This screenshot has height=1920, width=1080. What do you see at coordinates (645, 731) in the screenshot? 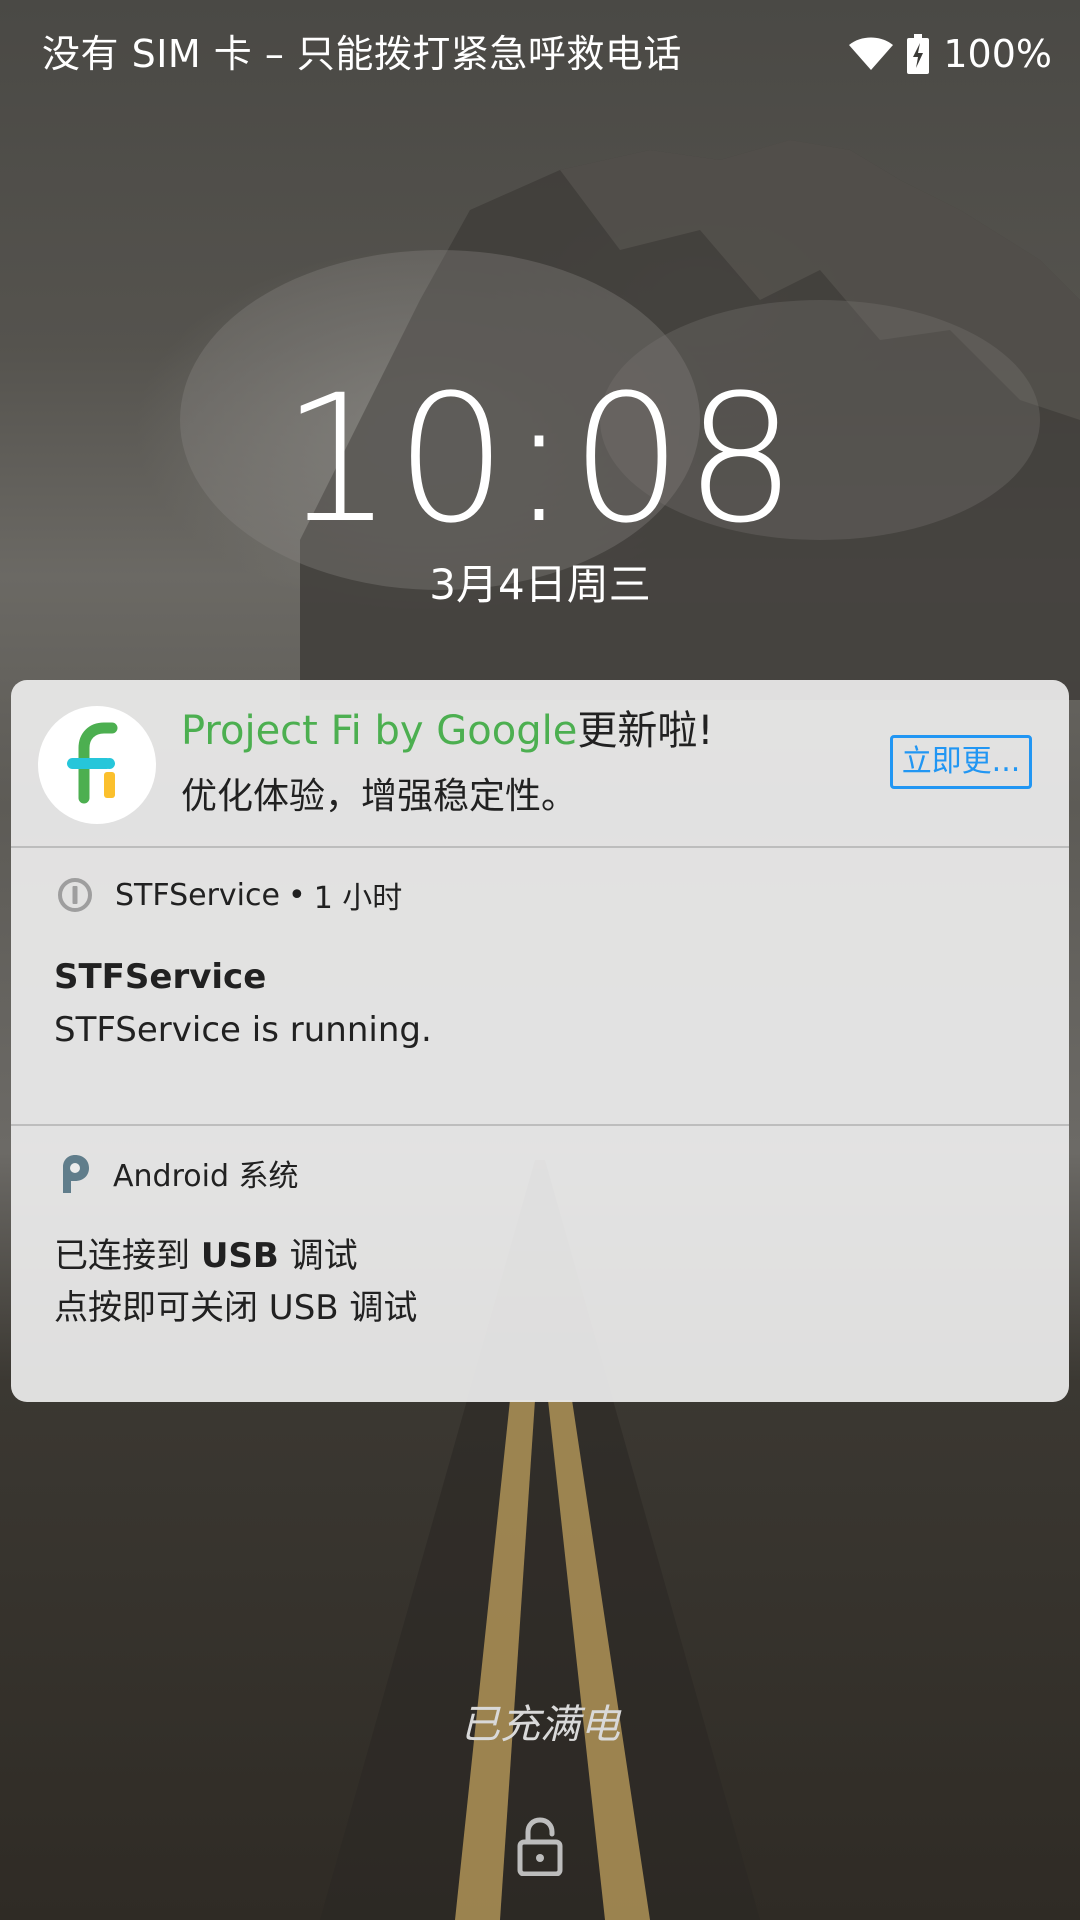
I see `fi-title-suffix: 更新啦!` at bounding box center [645, 731].